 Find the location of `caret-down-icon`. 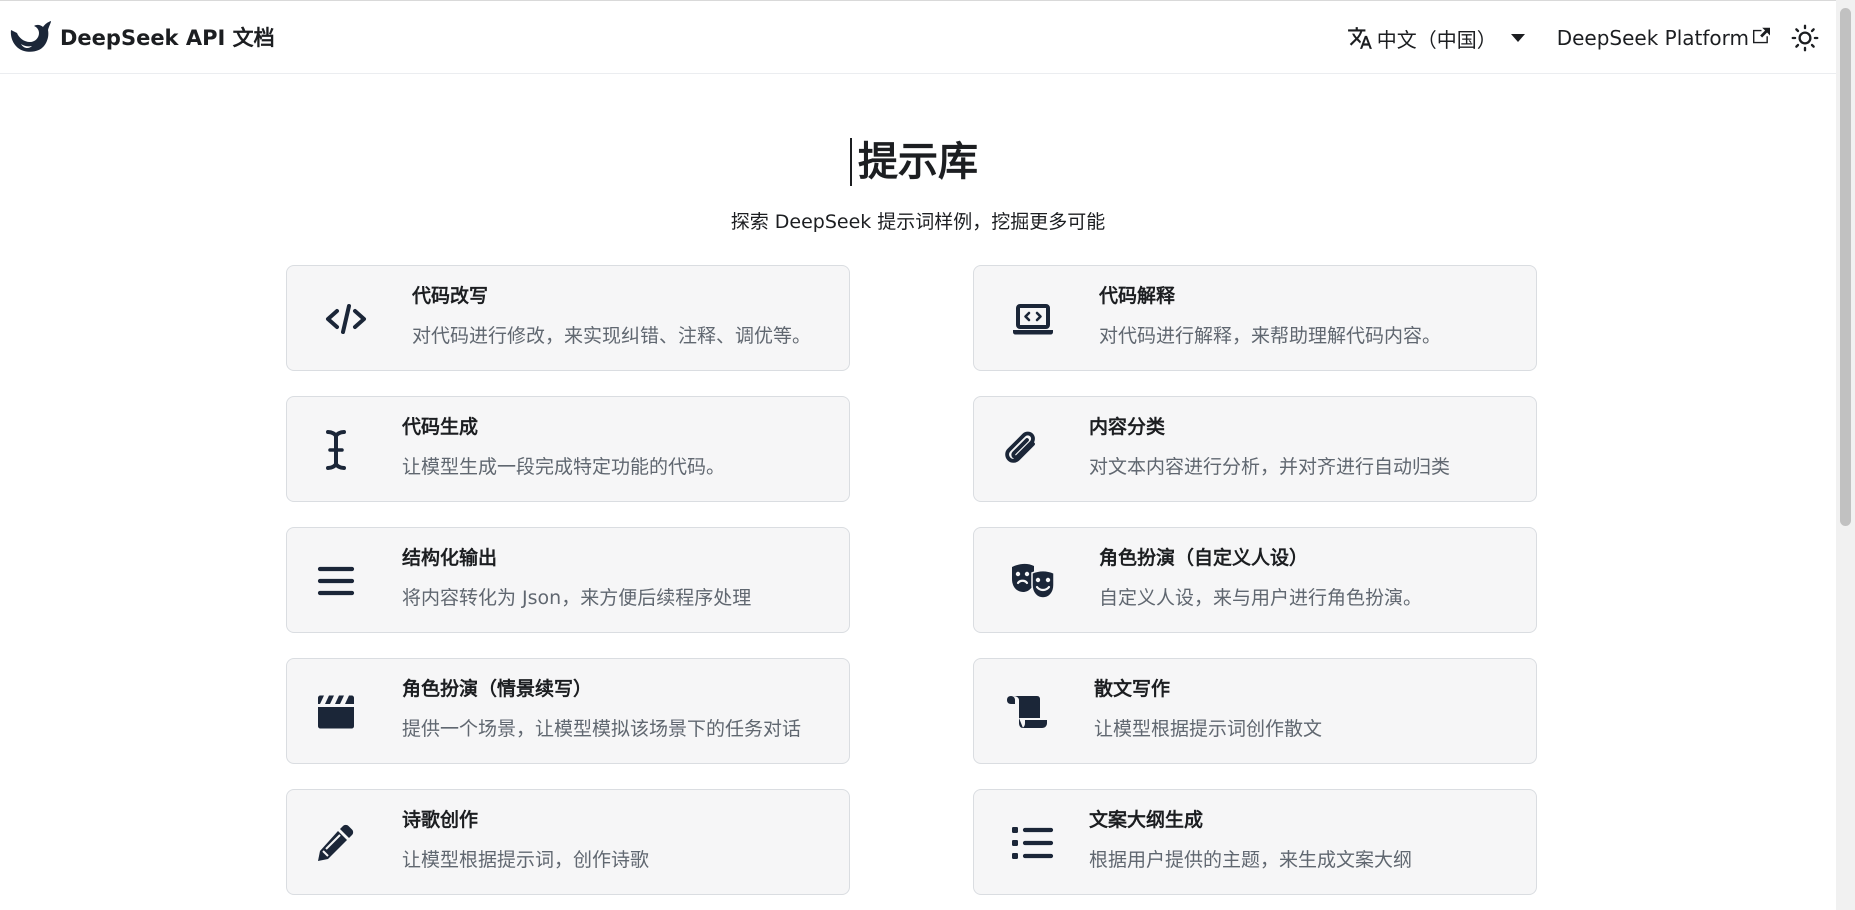

caret-down-icon is located at coordinates (1517, 38).